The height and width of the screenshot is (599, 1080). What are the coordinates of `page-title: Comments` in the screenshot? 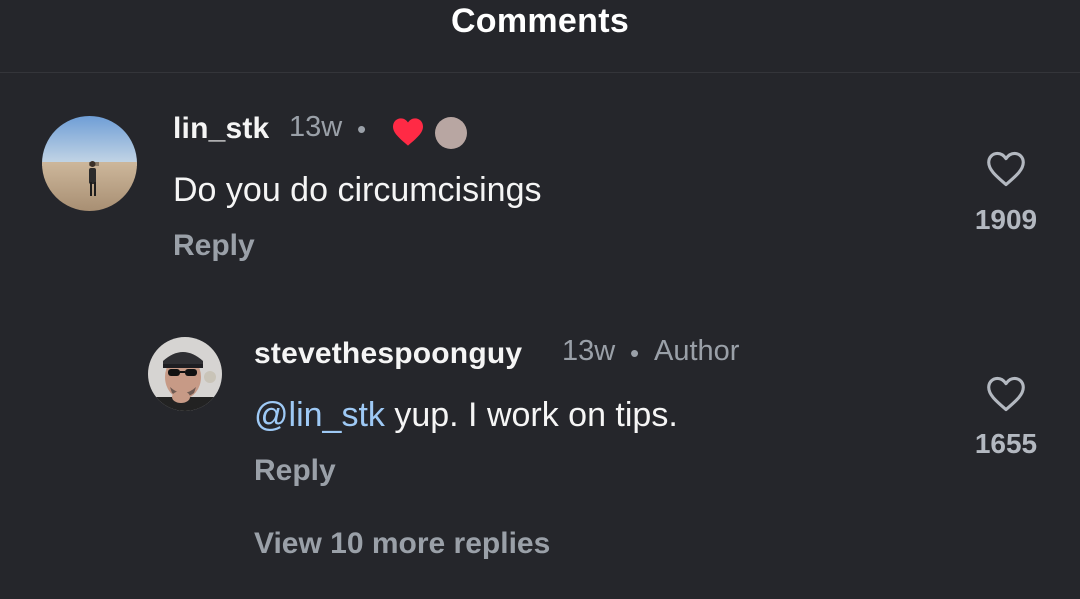 It's located at (540, 21).